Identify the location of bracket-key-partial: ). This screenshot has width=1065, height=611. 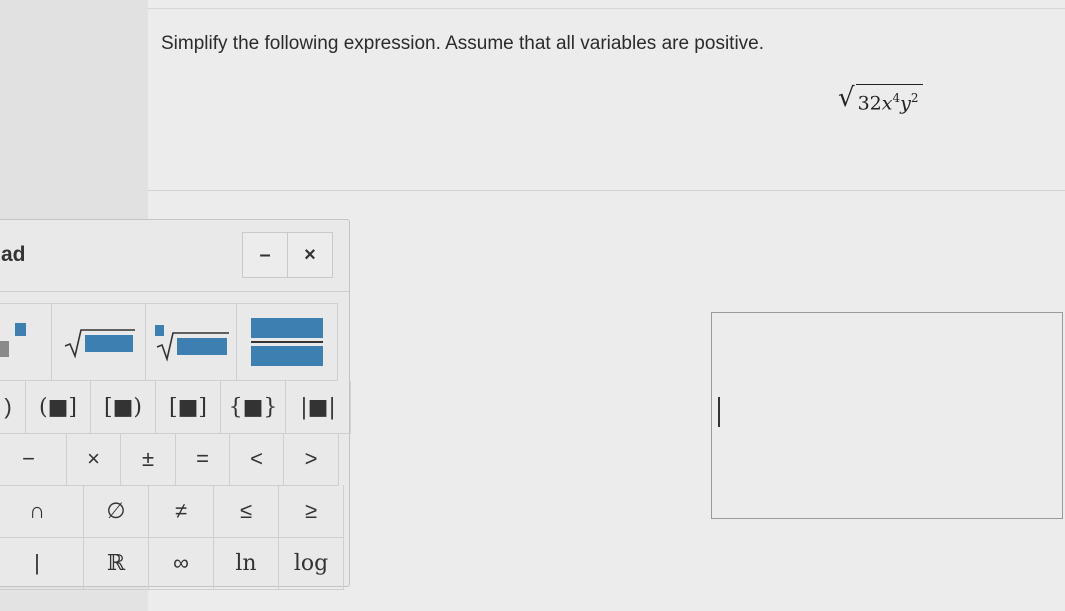
(13, 407).